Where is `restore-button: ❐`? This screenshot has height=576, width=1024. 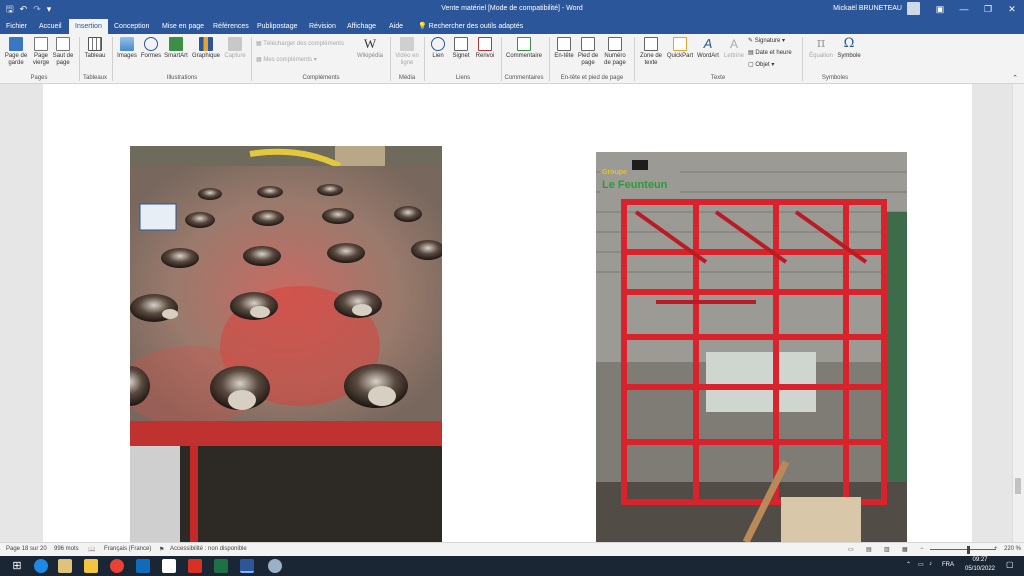 restore-button: ❐ is located at coordinates (988, 9).